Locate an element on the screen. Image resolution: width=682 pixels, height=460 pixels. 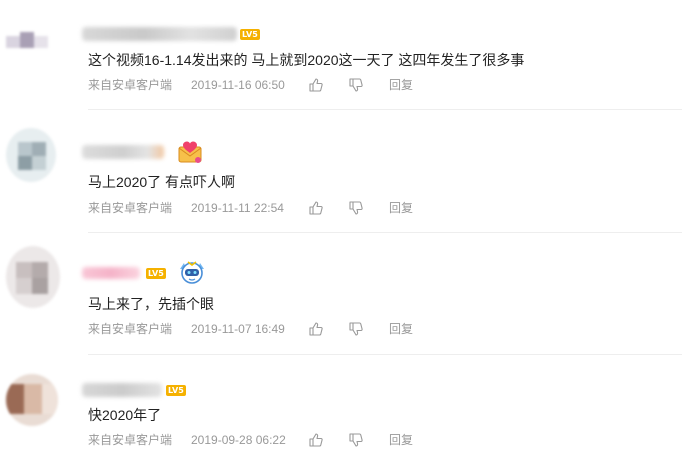
comment-text: 马上来了，先插个眼 is located at coordinates (151, 304).